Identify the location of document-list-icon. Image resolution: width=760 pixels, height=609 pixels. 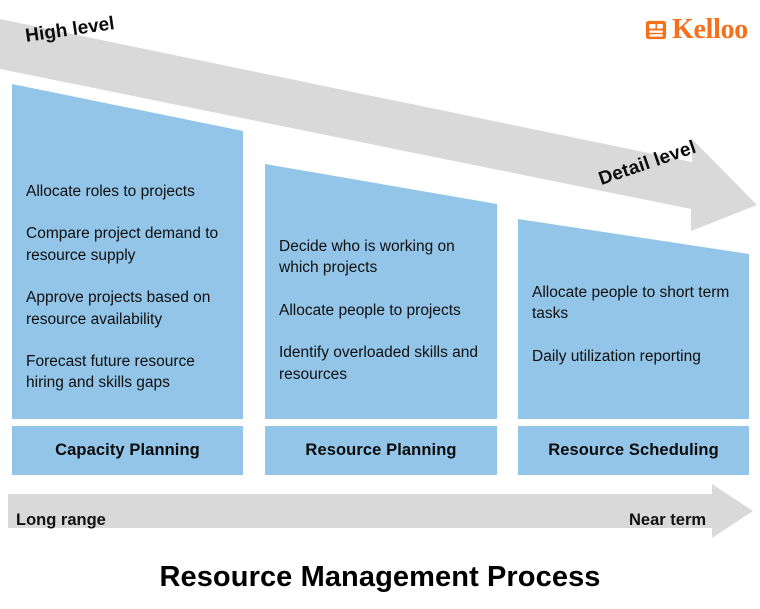
(656, 30).